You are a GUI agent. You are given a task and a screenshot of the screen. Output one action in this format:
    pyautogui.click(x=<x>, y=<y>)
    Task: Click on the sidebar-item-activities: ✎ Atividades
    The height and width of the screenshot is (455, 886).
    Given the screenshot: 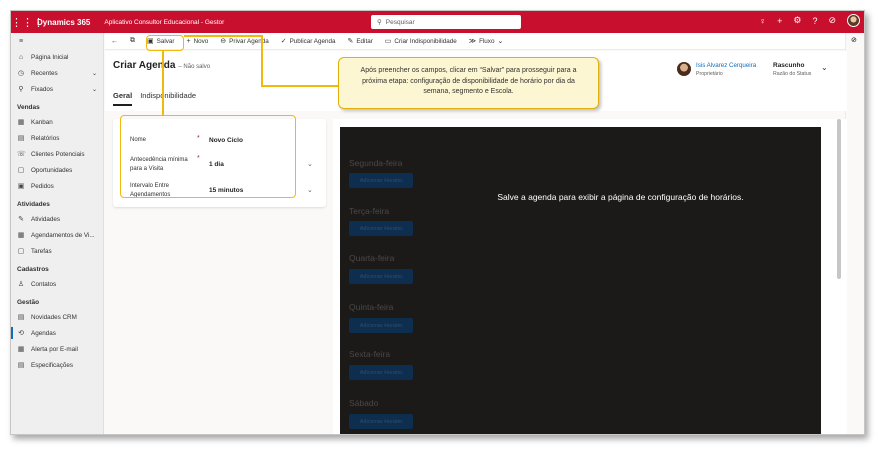 What is the action you would take?
    pyautogui.click(x=57, y=219)
    